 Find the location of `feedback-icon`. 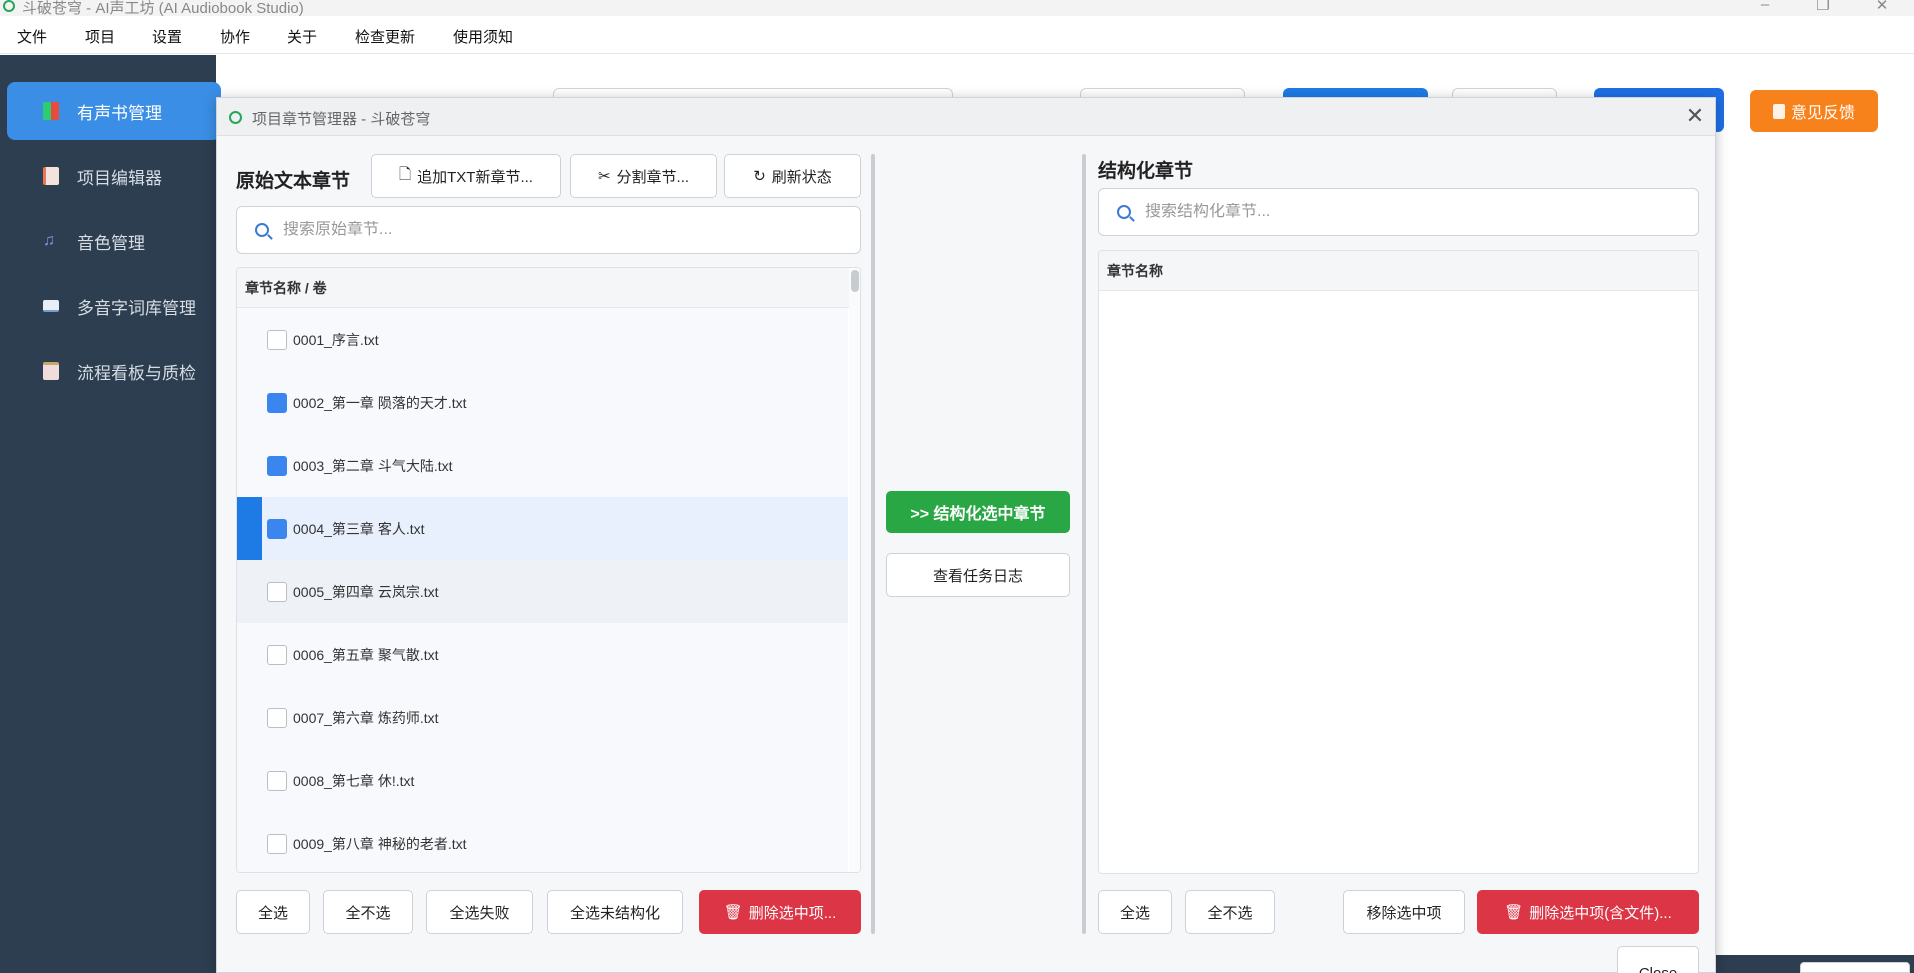

feedback-icon is located at coordinates (1778, 111).